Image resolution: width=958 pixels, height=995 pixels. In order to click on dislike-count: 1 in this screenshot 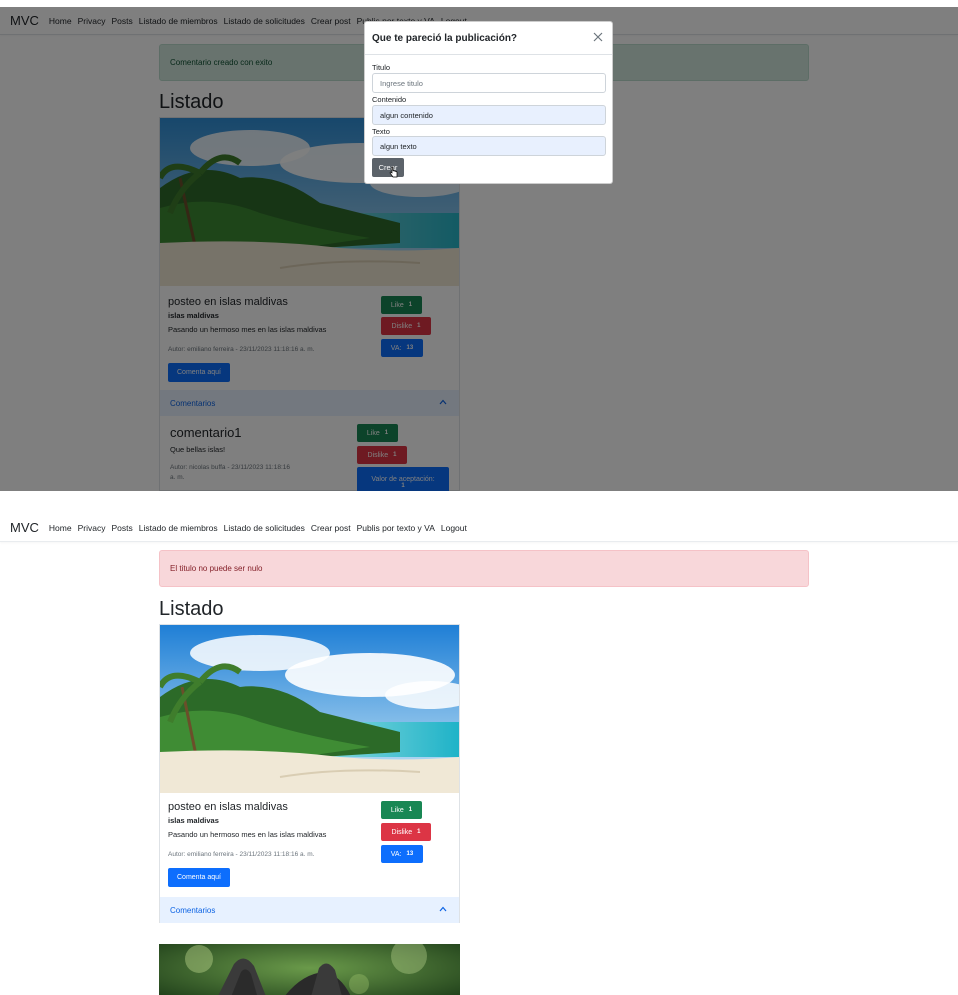, I will do `click(419, 832)`.